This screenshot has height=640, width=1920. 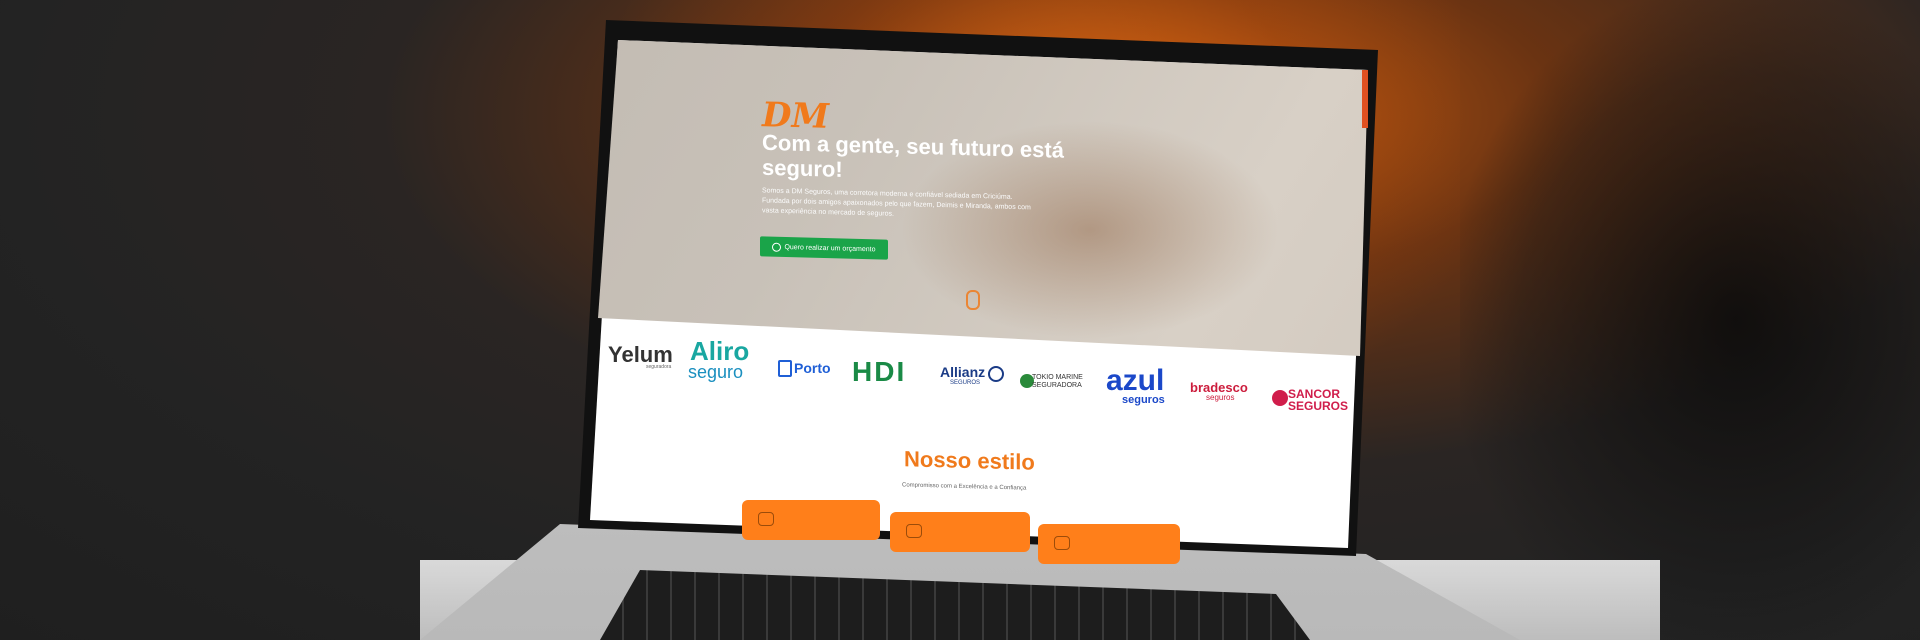 What do you see at coordinates (996, 374) in the screenshot?
I see `allianz-icon` at bounding box center [996, 374].